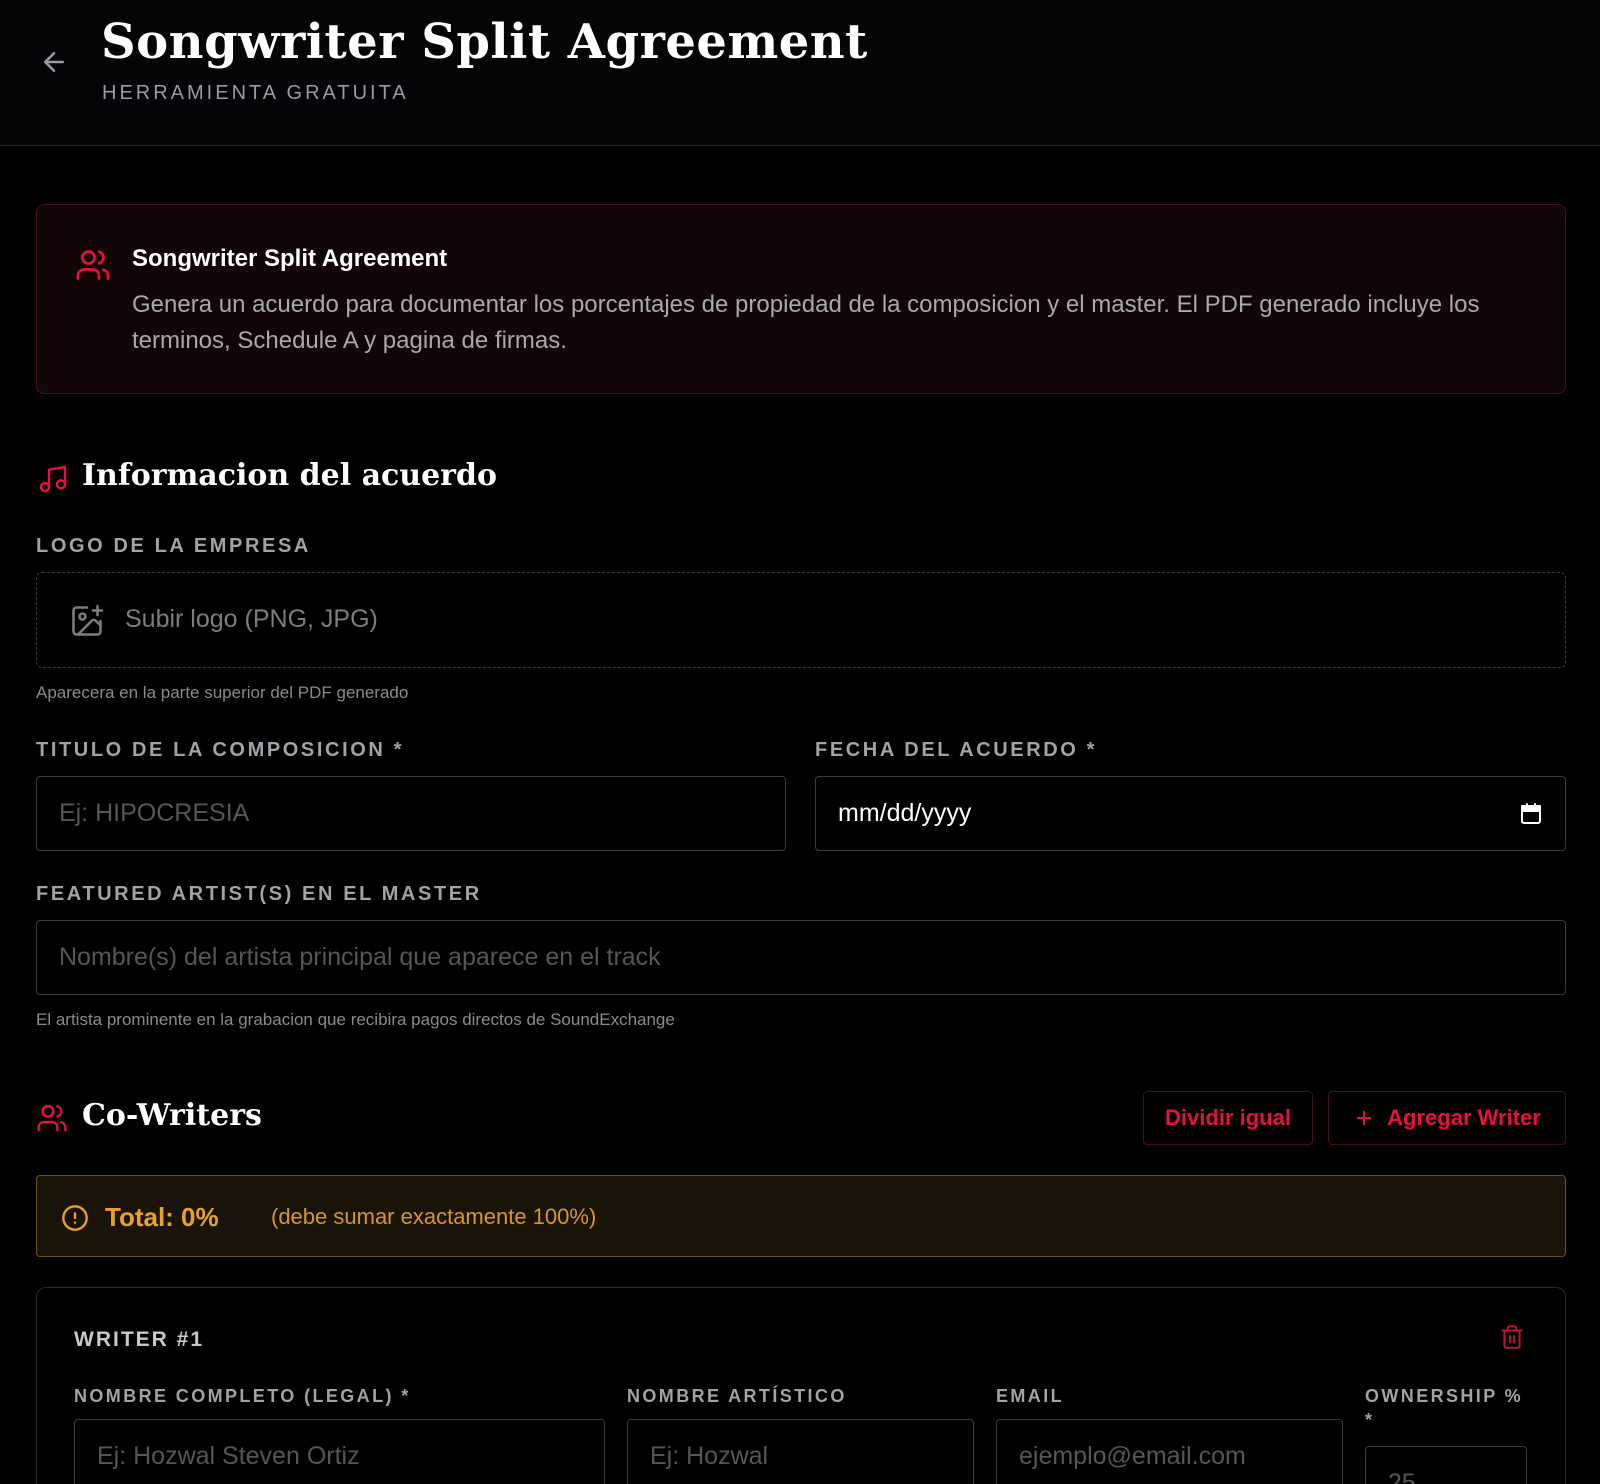 This screenshot has width=1600, height=1484. I want to click on logo-label: LOGO DE LA EMPRESA, so click(173, 546).